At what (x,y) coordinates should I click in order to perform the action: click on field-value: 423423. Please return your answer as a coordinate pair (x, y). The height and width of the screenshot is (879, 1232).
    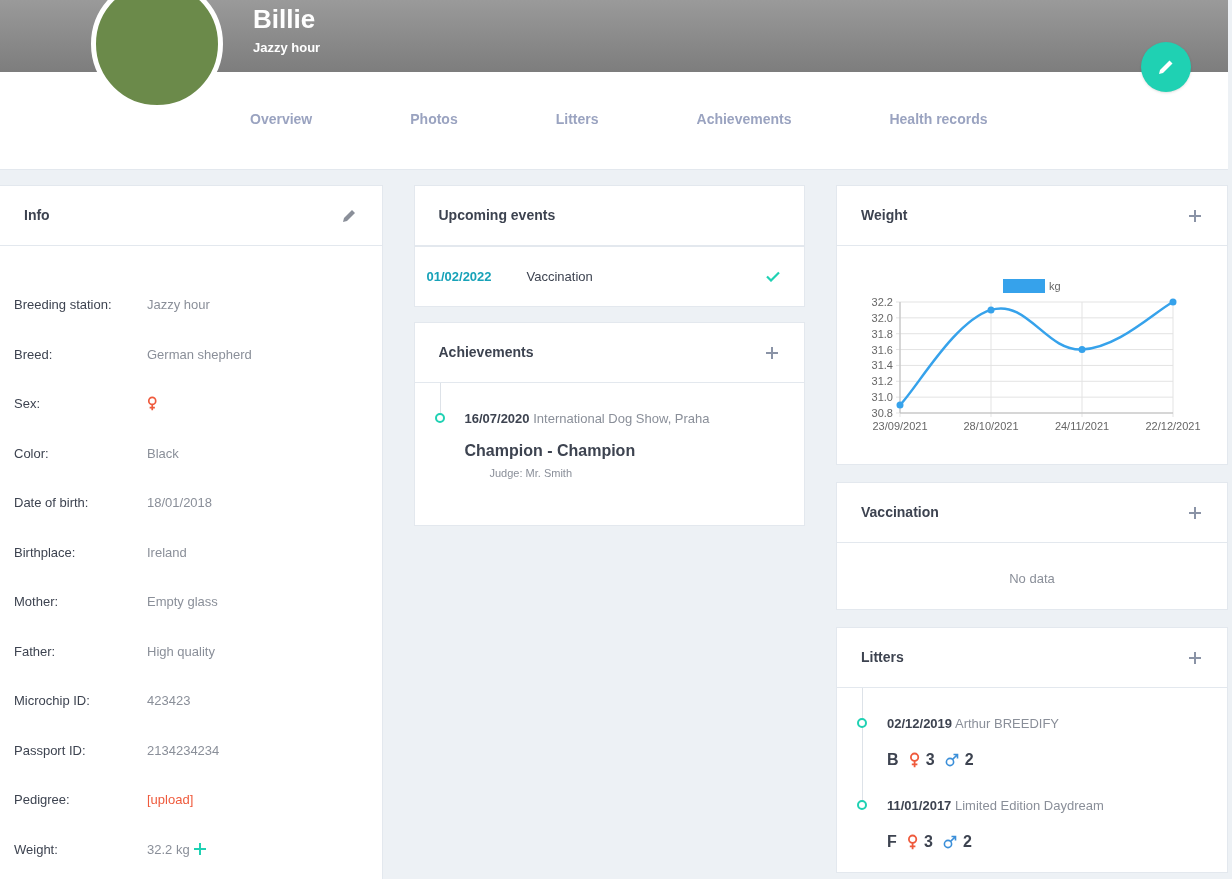
    Looking at the image, I should click on (169, 701).